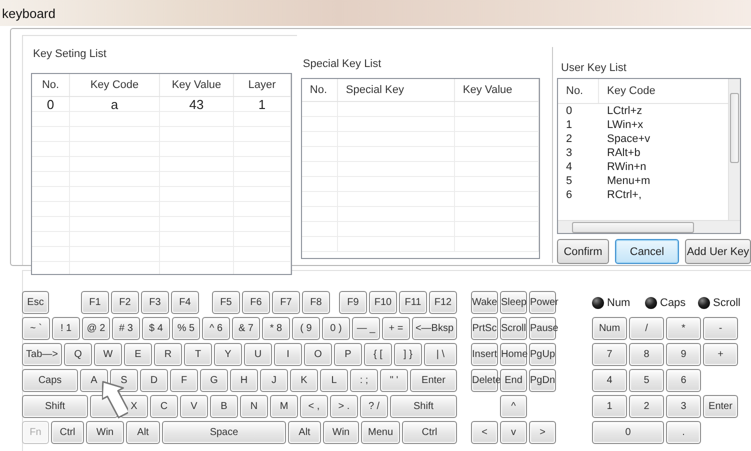 Image resolution: width=751 pixels, height=451 pixels. I want to click on keyboard-key: PgDn, so click(542, 380).